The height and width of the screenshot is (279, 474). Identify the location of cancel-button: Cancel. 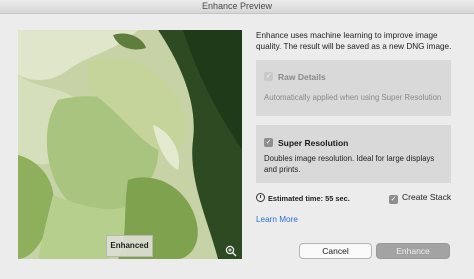
(335, 251).